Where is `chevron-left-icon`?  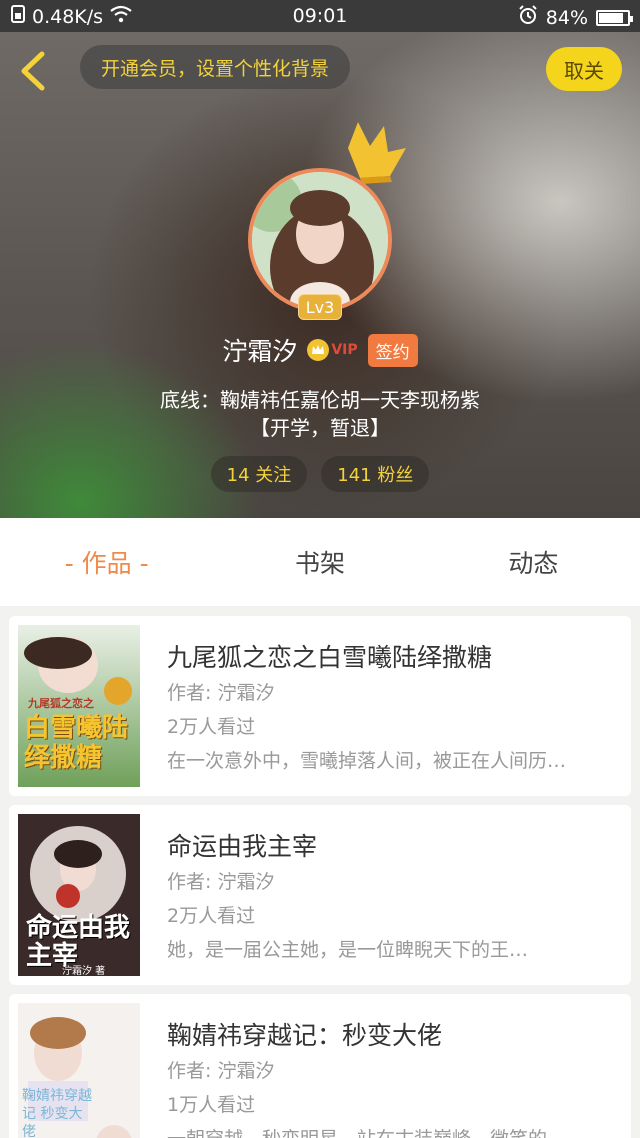 chevron-left-icon is located at coordinates (33, 71).